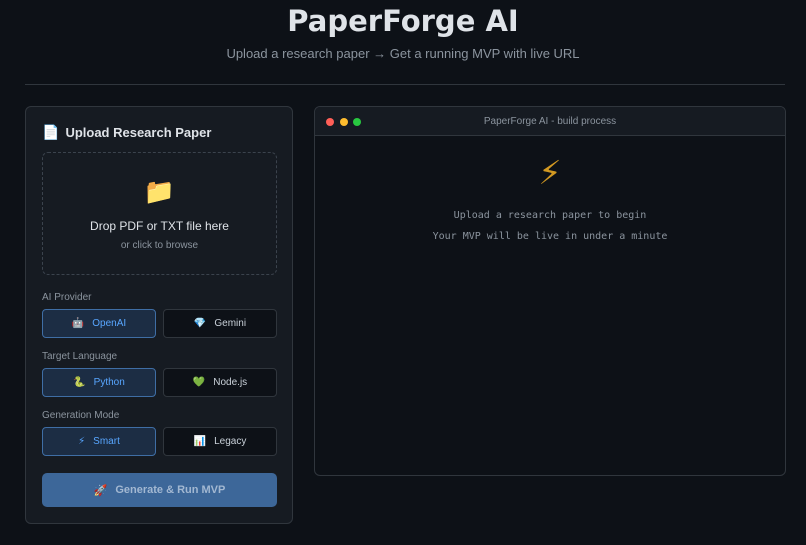 The height and width of the screenshot is (545, 806). I want to click on language-option-label: Node.js, so click(230, 382).